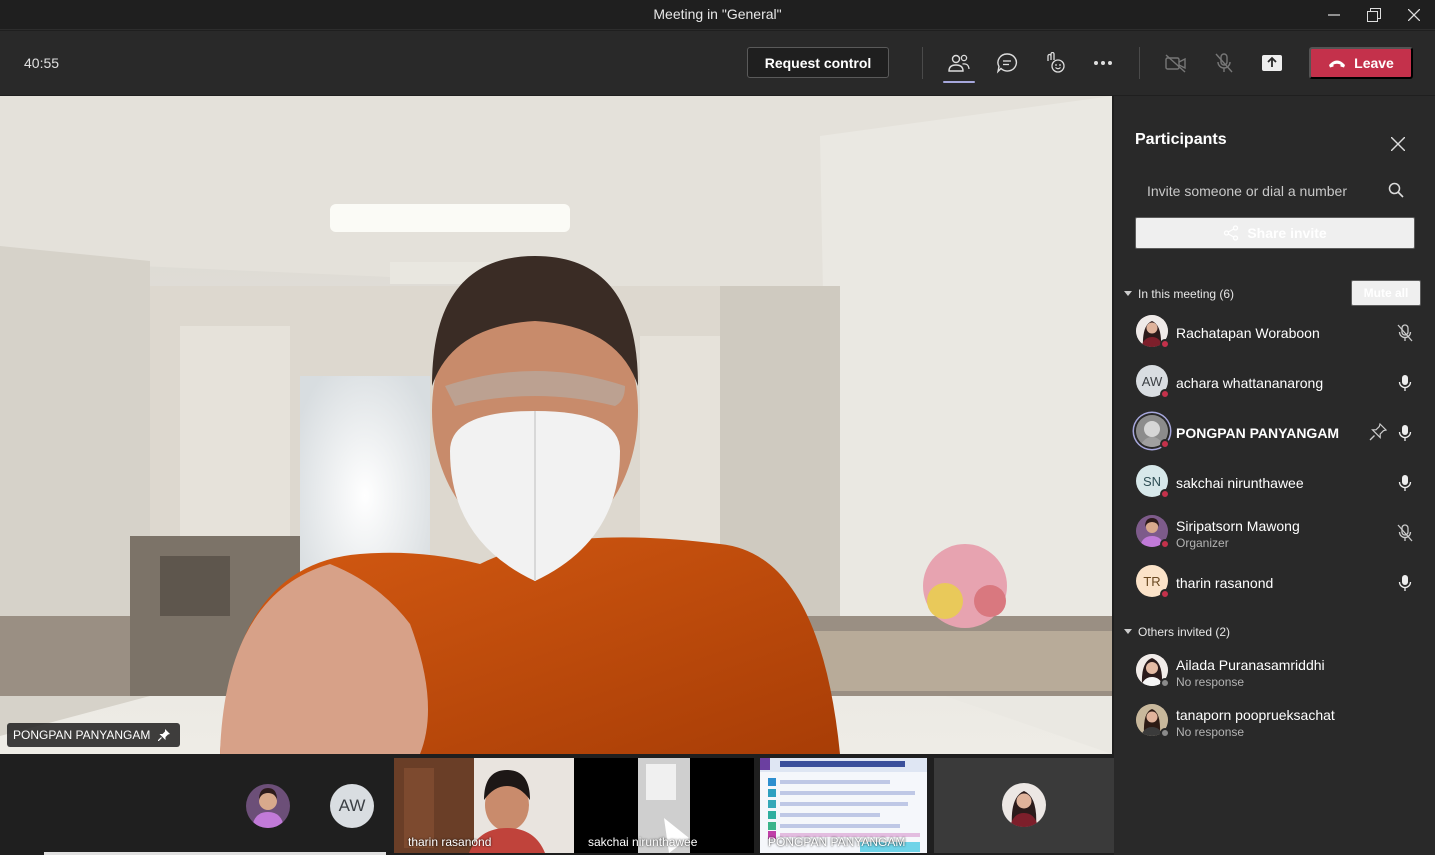 The width and height of the screenshot is (1435, 855). Describe the element at coordinates (1386, 293) in the screenshot. I see `mute-all-button: Mute all` at that location.